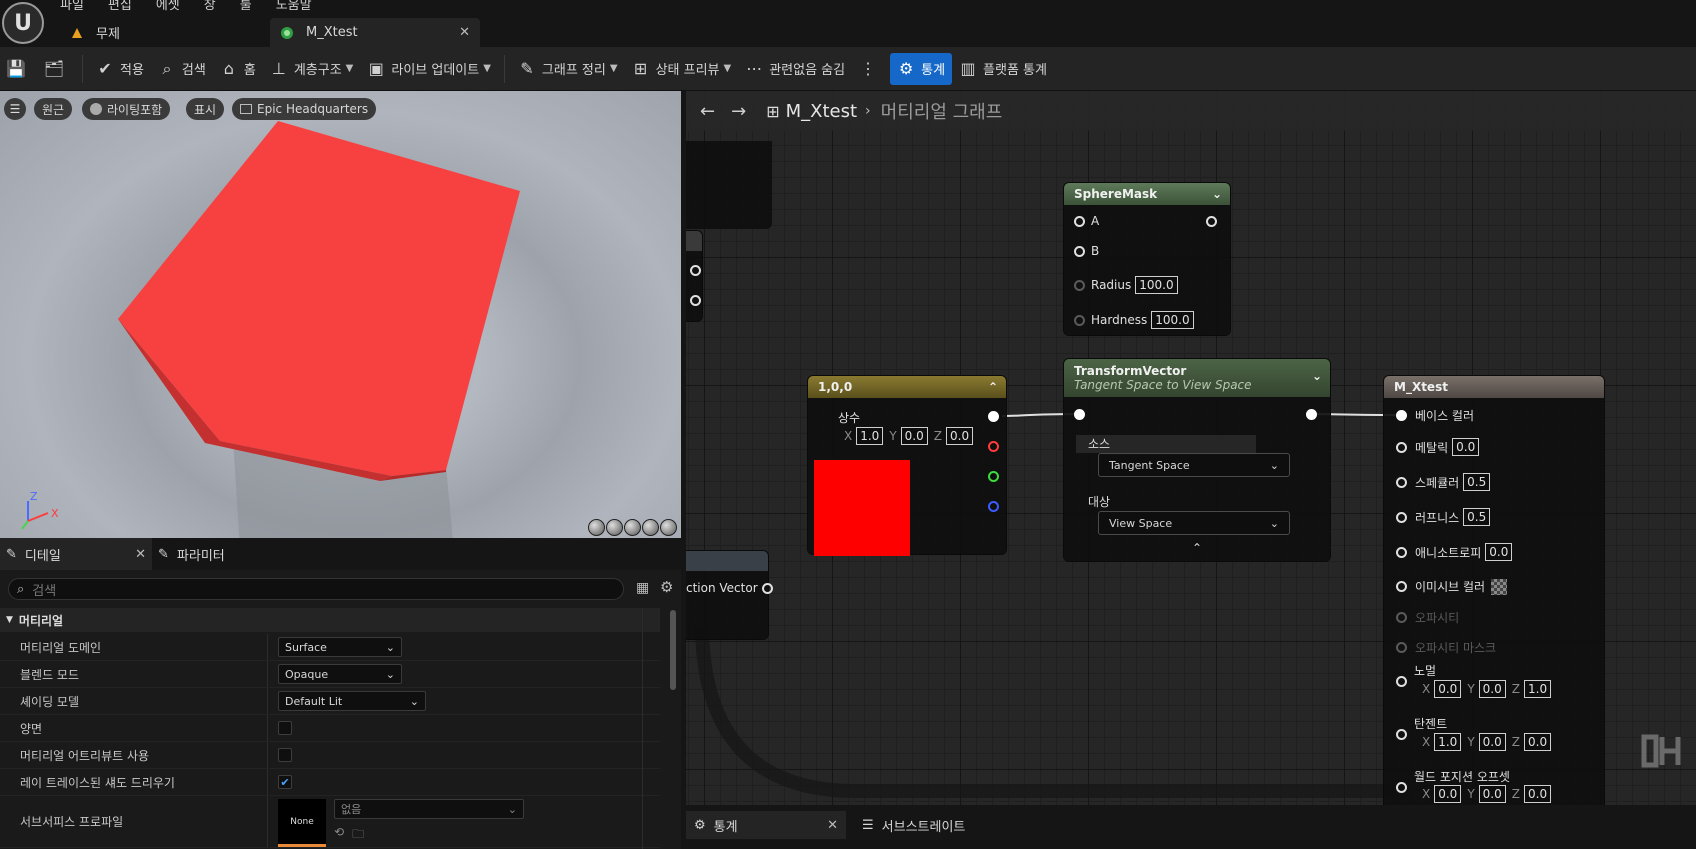  I want to click on subsurface-thumbnail: None, so click(302, 823).